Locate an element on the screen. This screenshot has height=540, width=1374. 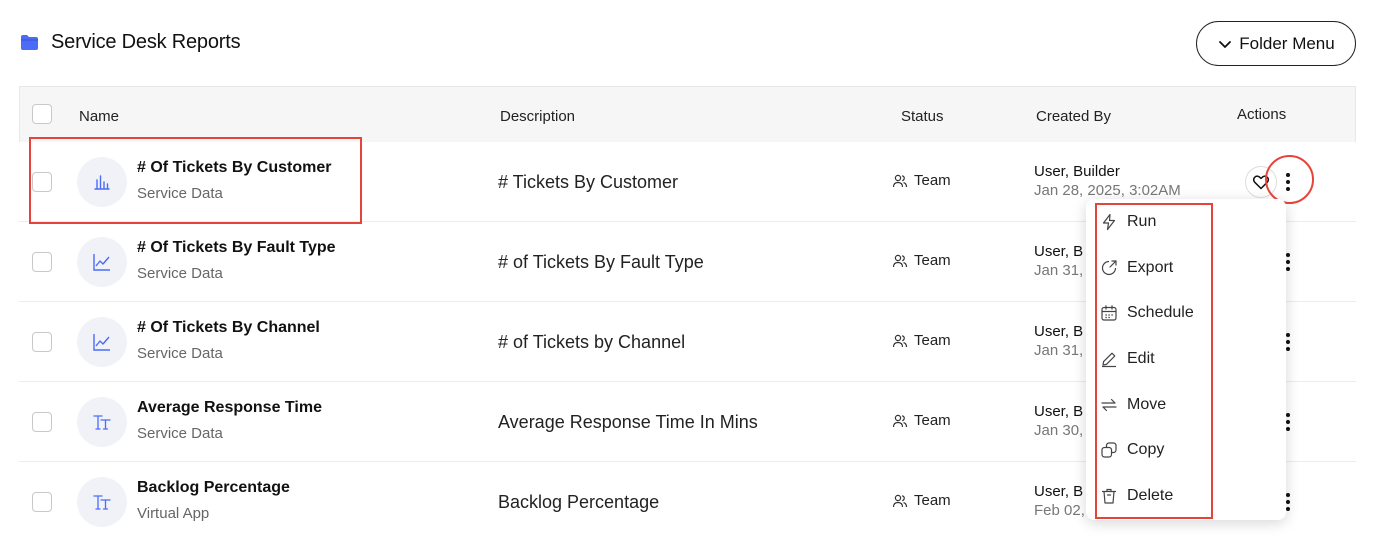
column-header-actions: Actions is located at coordinates (1262, 114).